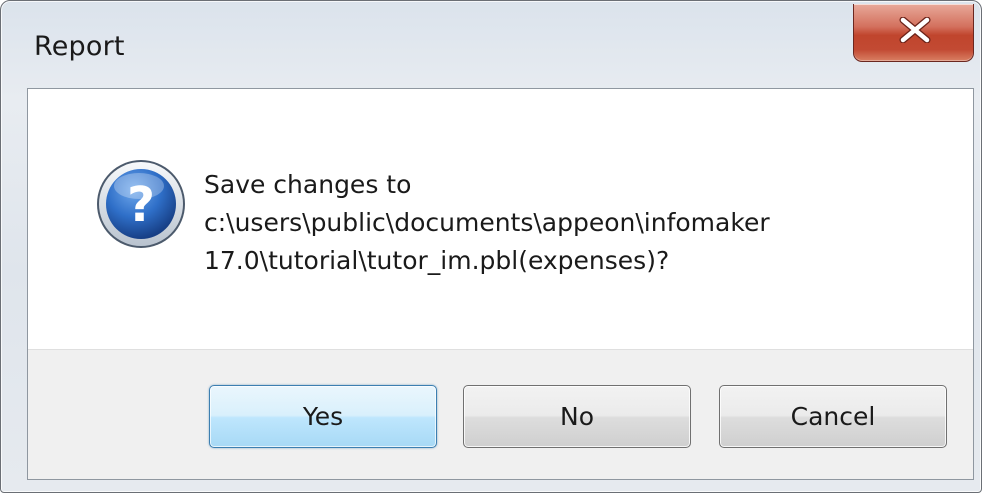  I want to click on cancel-button: Cancel, so click(833, 416).